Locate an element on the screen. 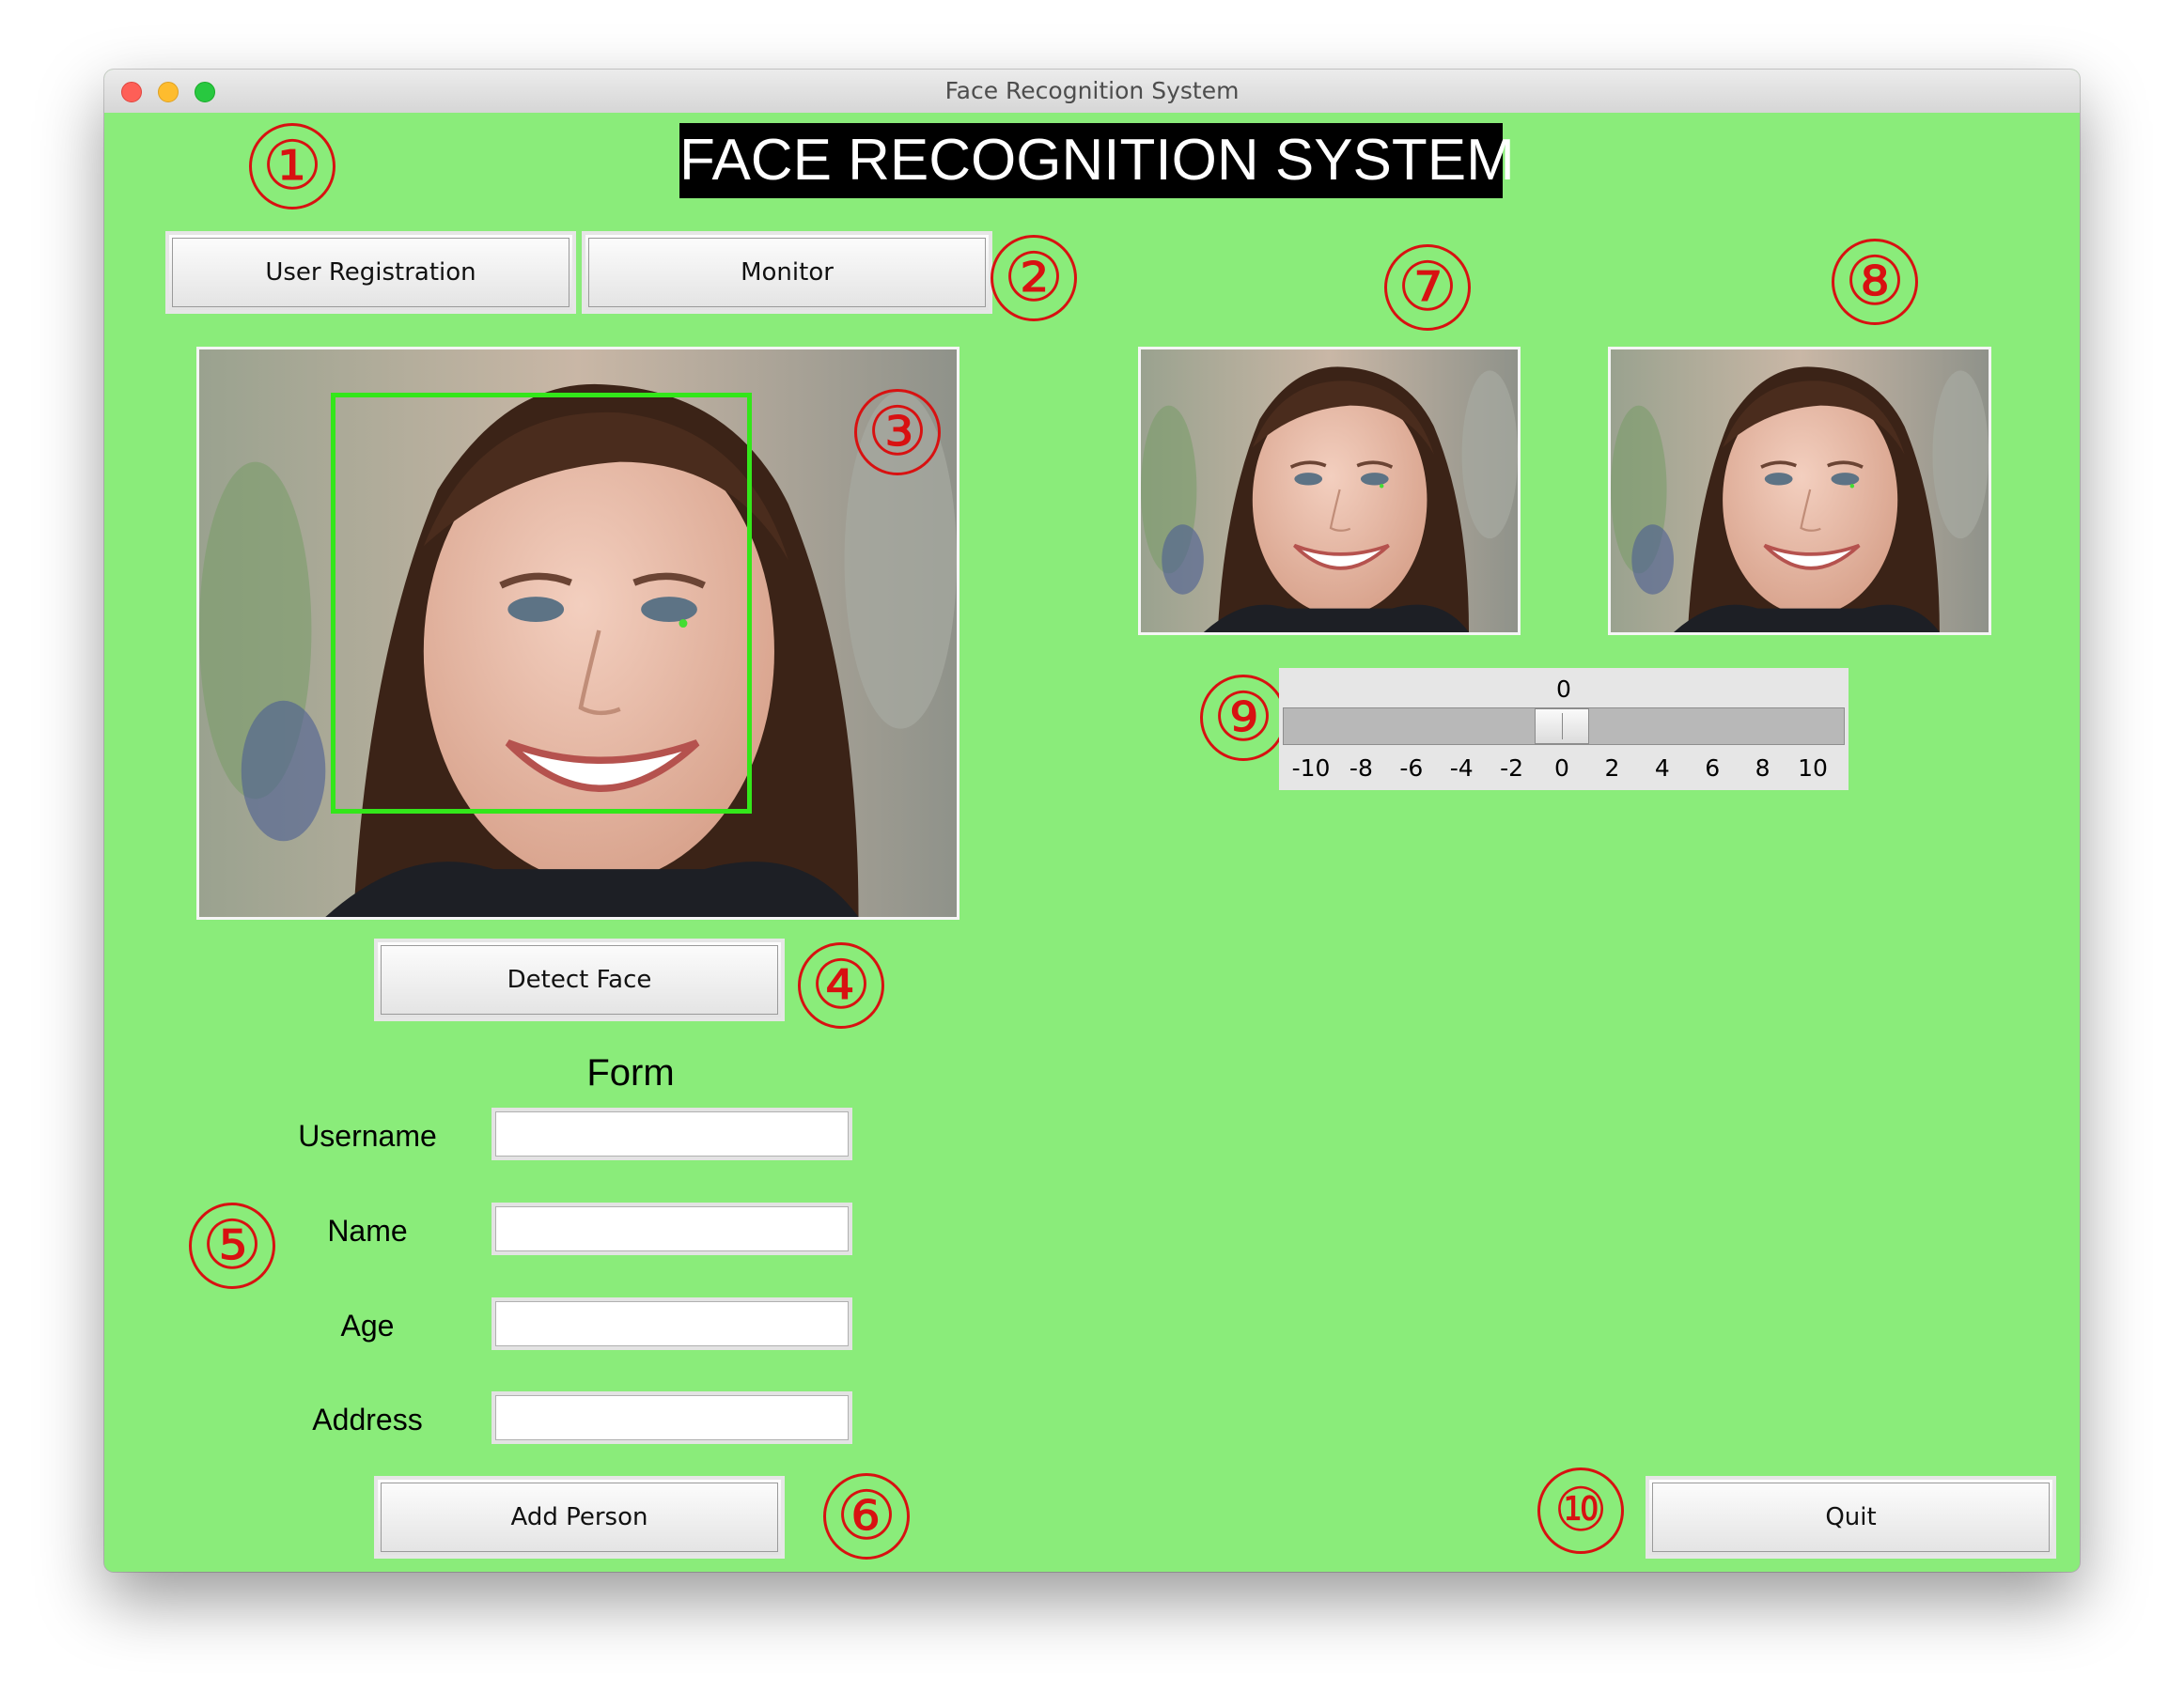 The width and height of the screenshot is (2184, 1708). slider-tick-label: -2 is located at coordinates (1512, 768).